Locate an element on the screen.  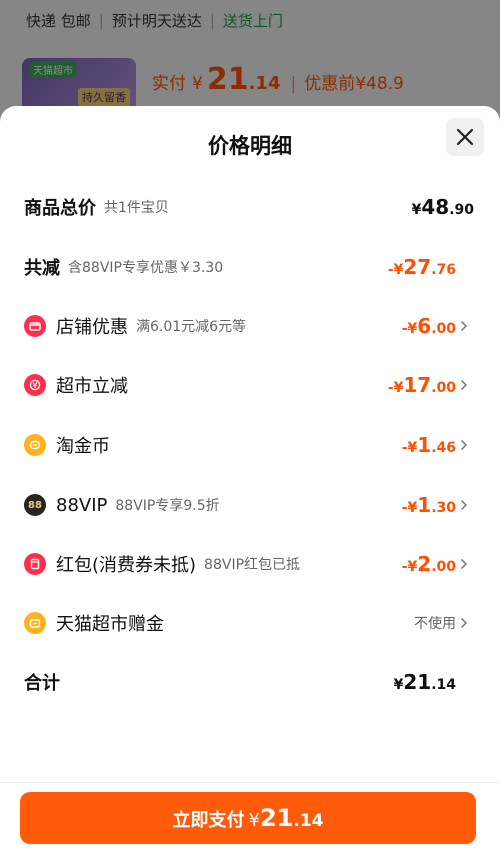
footer-divider is located at coordinates (250, 782).